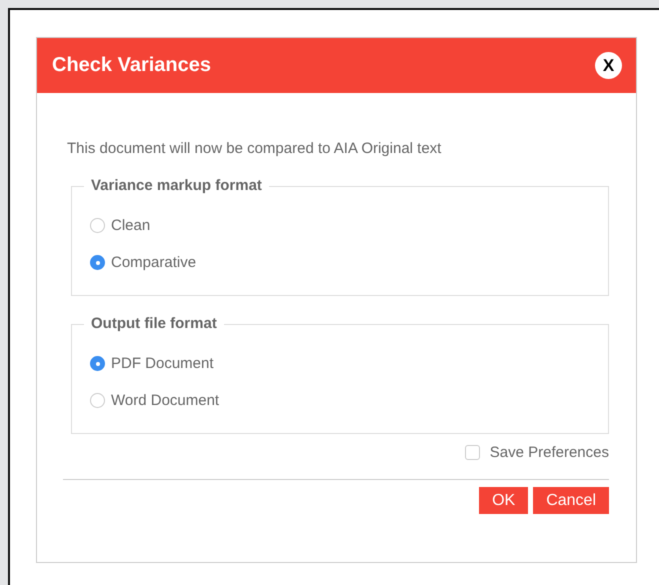 This screenshot has height=585, width=659. I want to click on group-legend: Variance markup format, so click(176, 185).